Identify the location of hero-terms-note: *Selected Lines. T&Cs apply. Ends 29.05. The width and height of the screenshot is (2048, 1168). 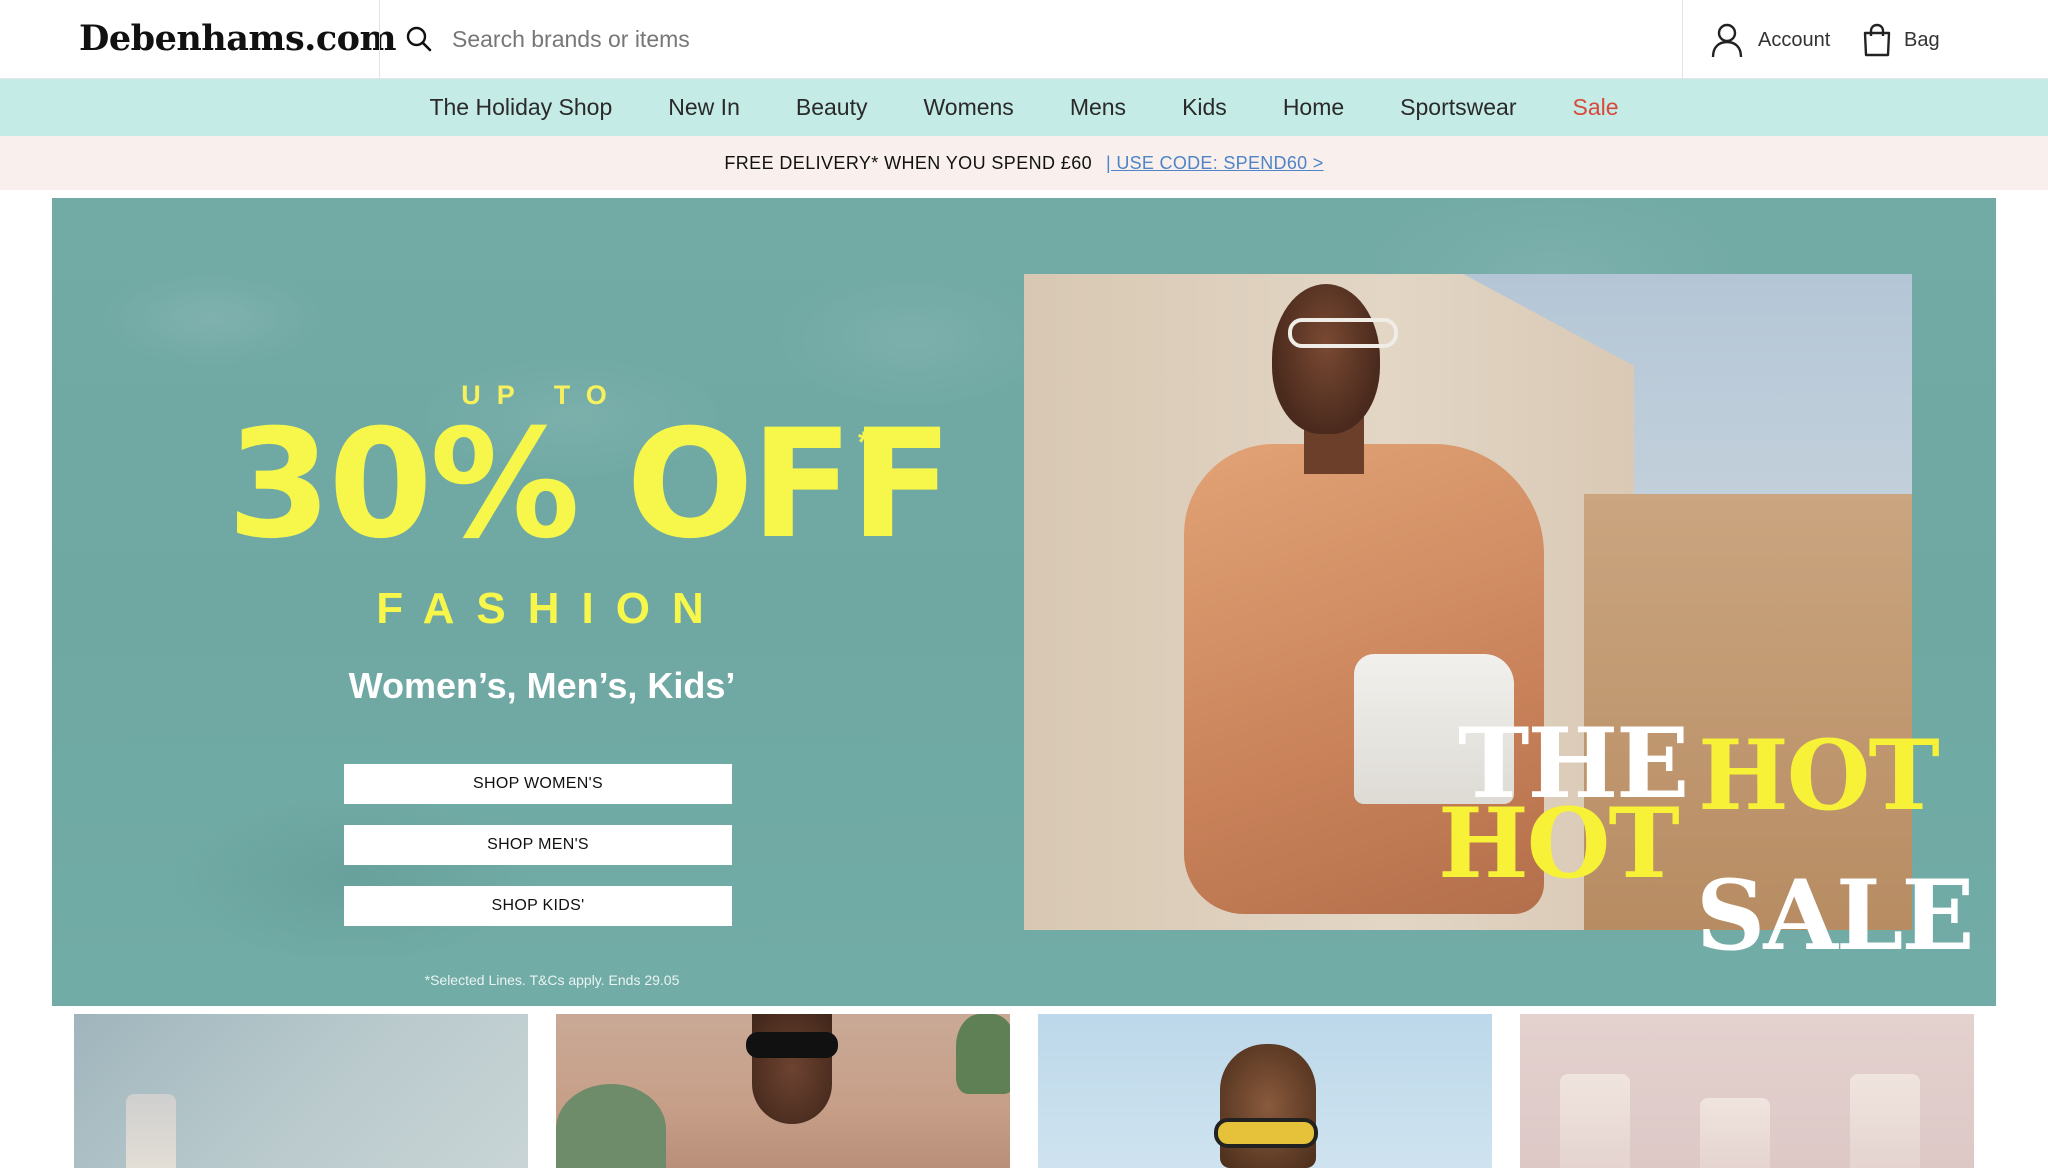
(552, 980).